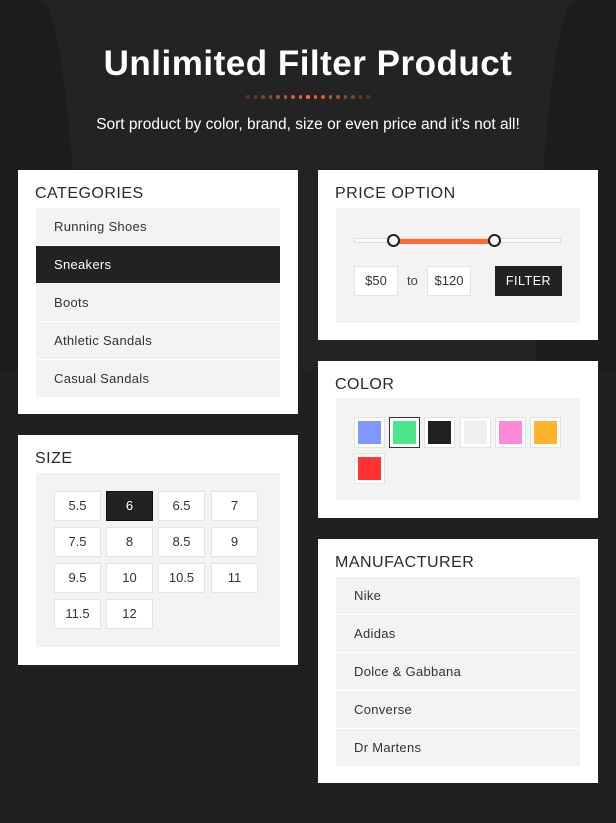 This screenshot has width=616, height=823. Describe the element at coordinates (458, 709) in the screenshot. I see `manufacturer-item: Converse` at that location.